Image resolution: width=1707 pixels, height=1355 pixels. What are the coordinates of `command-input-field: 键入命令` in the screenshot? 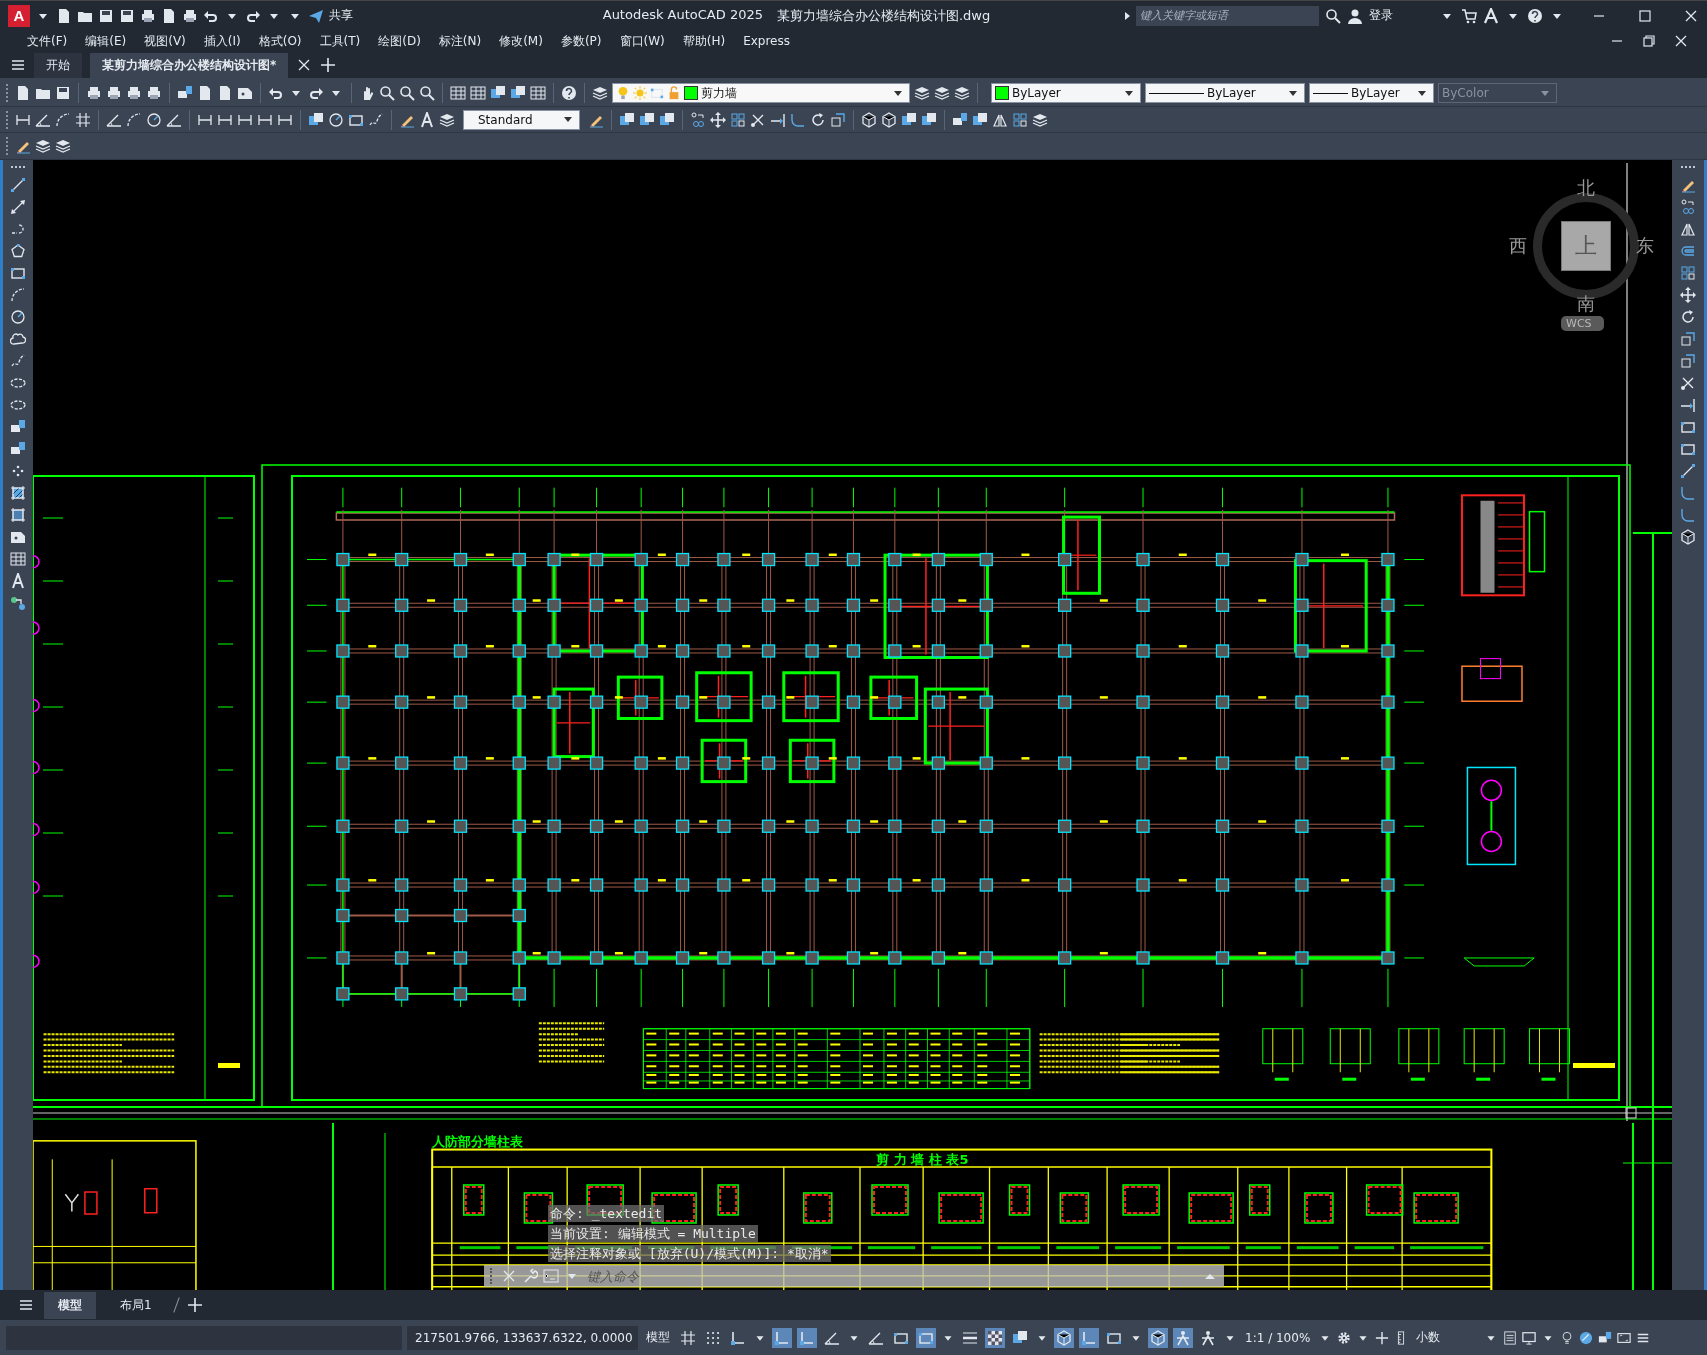 It's located at (891, 1276).